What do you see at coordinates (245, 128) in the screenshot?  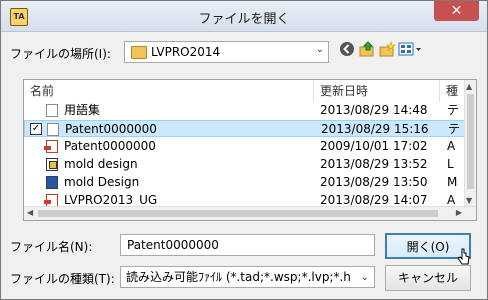 I see `list-item-selected: ✓ Patent0000000 2013/08/29 15:16 テ` at bounding box center [245, 128].